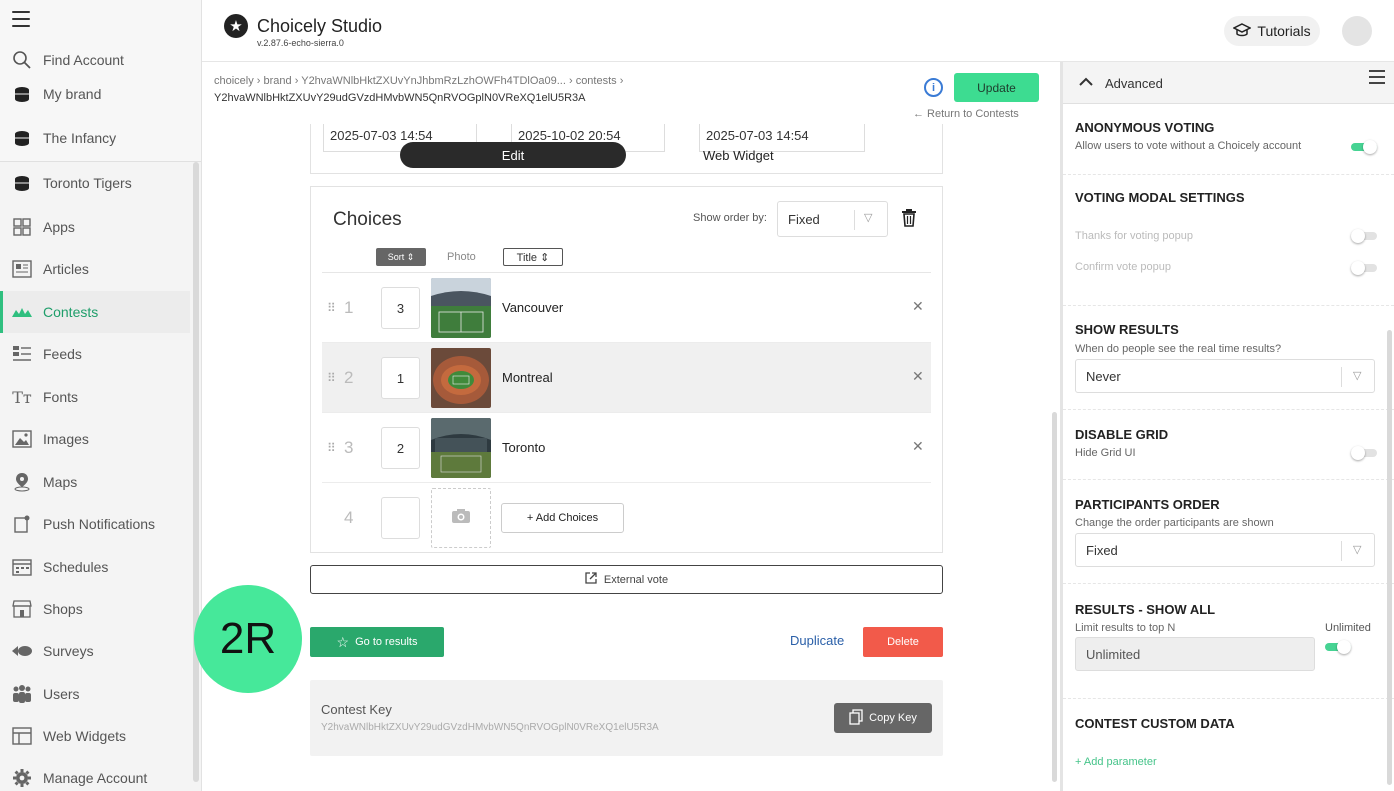 The image size is (1394, 791). What do you see at coordinates (95, 482) in the screenshot?
I see `sidebar-item-maps: Maps` at bounding box center [95, 482].